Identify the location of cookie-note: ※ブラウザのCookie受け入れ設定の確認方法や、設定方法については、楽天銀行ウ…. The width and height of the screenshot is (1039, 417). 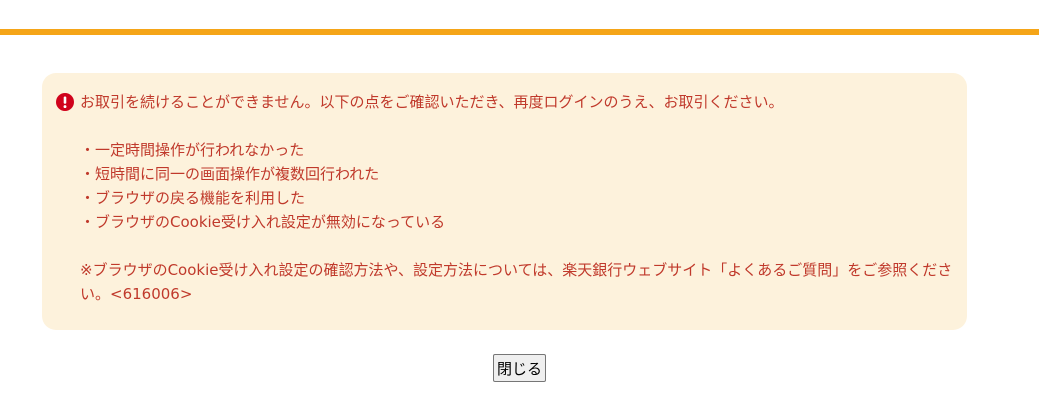
(516, 282).